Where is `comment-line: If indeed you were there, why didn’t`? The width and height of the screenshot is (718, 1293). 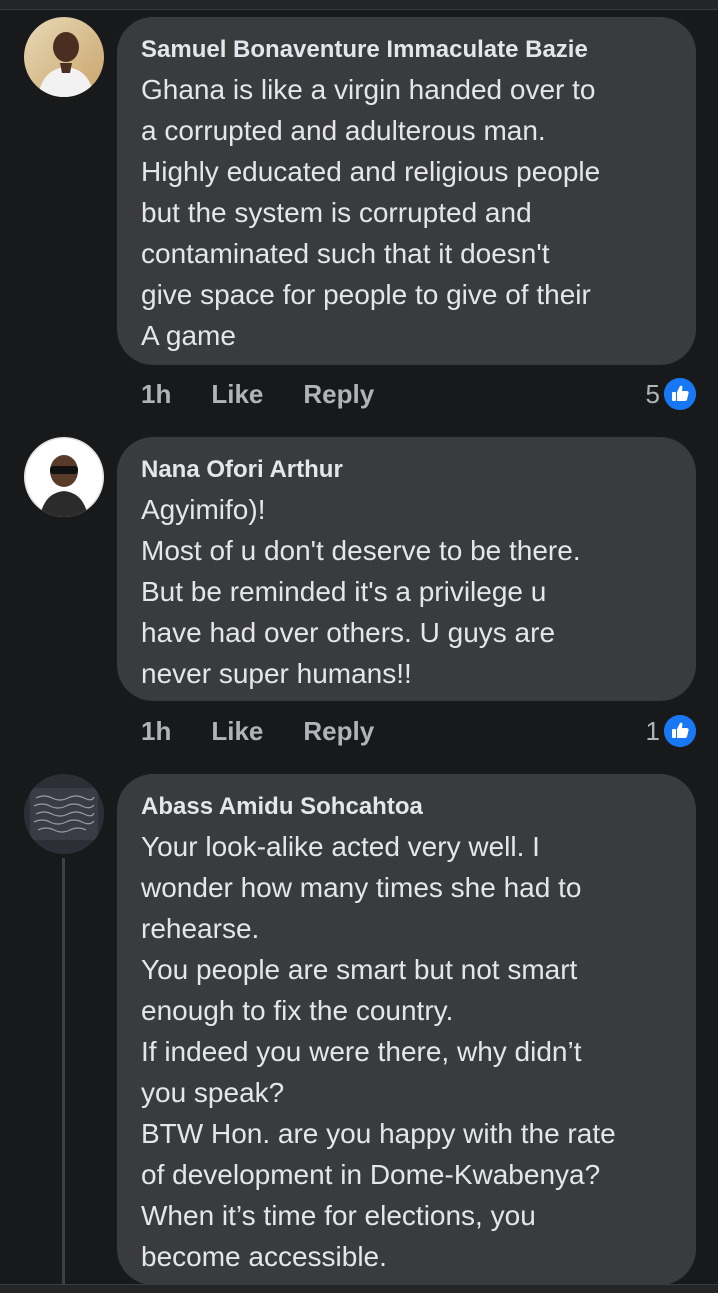 comment-line: If indeed you were there, why didn’t is located at coordinates (361, 1051).